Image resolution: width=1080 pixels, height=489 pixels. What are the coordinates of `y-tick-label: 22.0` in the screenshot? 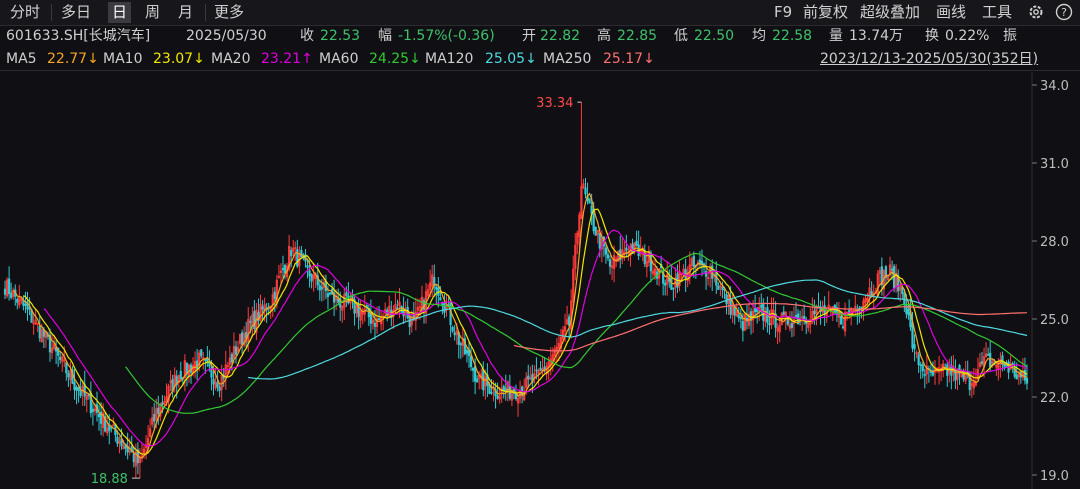 It's located at (1054, 398).